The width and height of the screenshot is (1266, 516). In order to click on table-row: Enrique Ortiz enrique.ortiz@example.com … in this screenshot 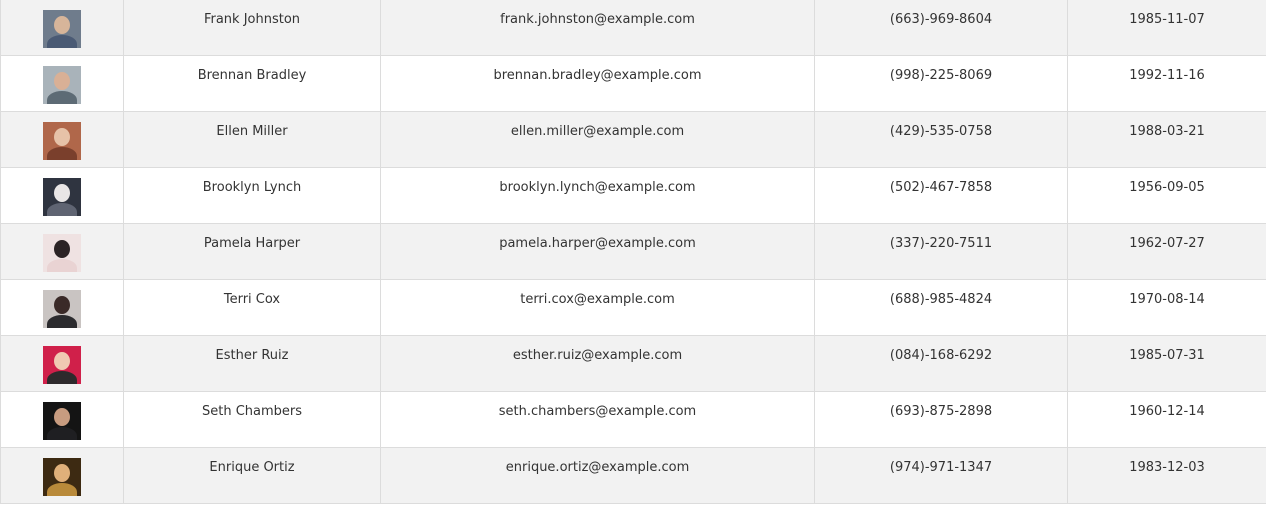, I will do `click(633, 475)`.